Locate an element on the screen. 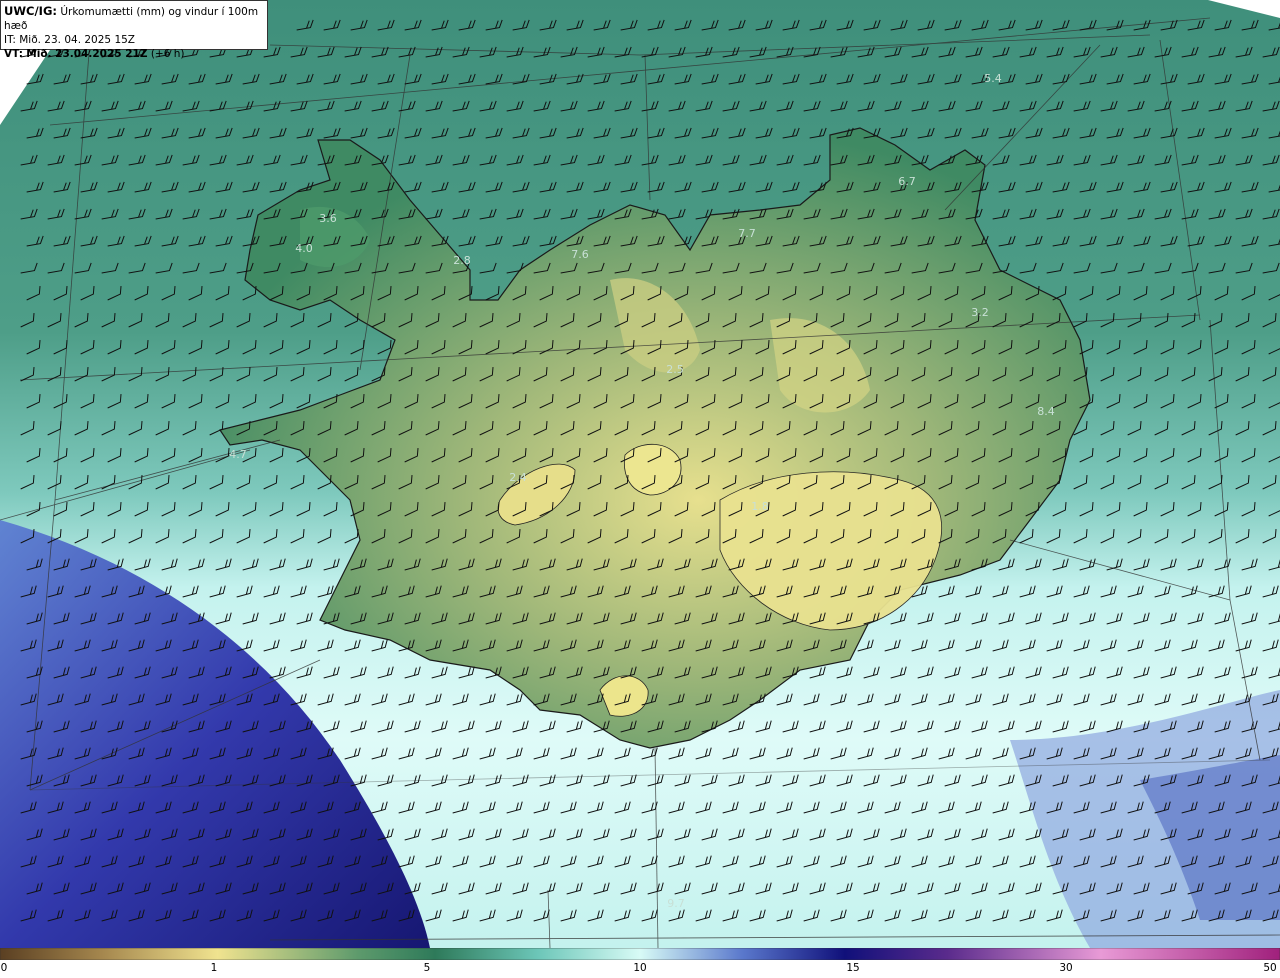 This screenshot has width=1280, height=978. valid-time: Mið. 23.04.2025 21Z is located at coordinates (87, 54).